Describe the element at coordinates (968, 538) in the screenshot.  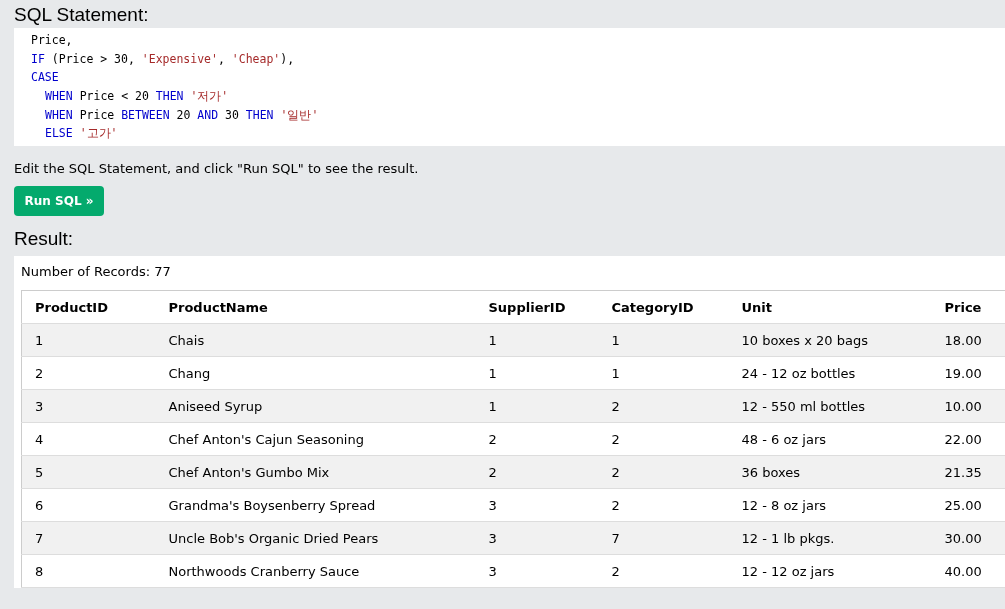
I see `table-cell: 30.00` at that location.